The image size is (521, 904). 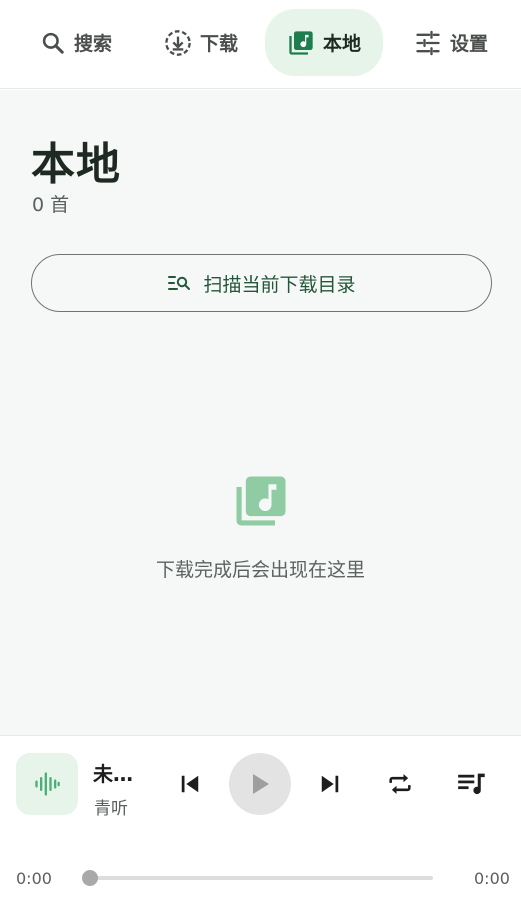 What do you see at coordinates (260, 570) in the screenshot?
I see `empty-state-text: 下载完成后会出现在这里` at bounding box center [260, 570].